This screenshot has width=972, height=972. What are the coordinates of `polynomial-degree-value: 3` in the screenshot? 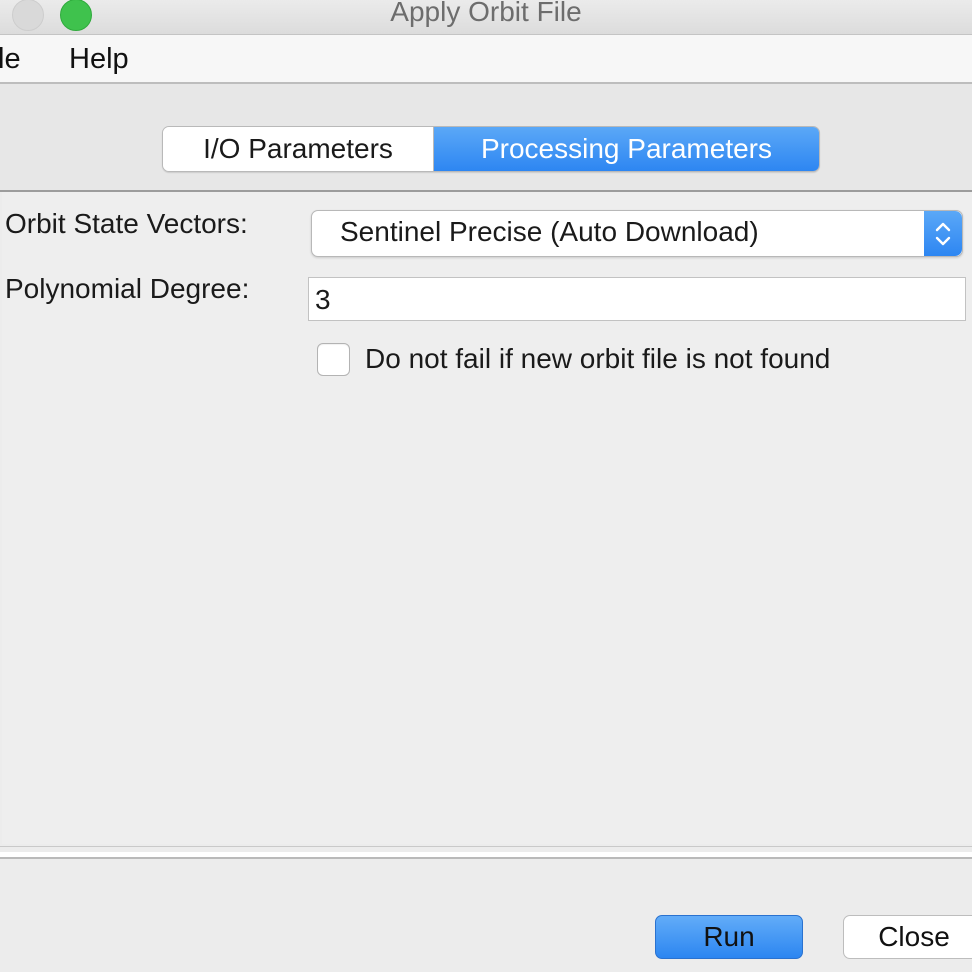 It's located at (323, 299).